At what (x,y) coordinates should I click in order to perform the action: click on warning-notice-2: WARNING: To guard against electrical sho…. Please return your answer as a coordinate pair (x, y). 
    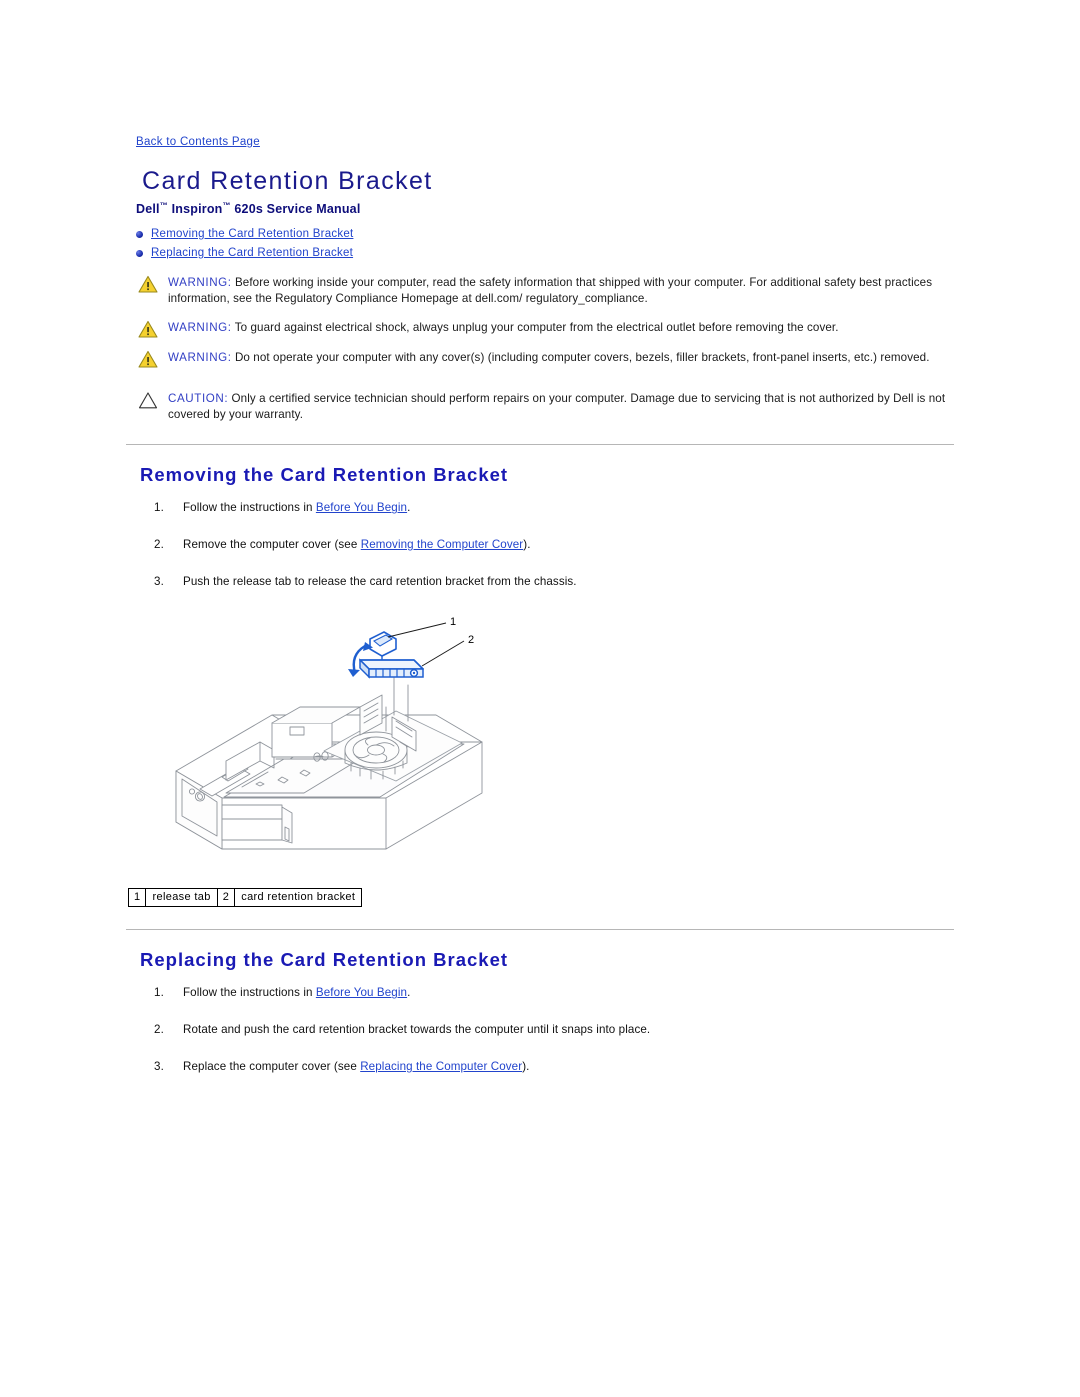
    Looking at the image, I should click on (545, 329).